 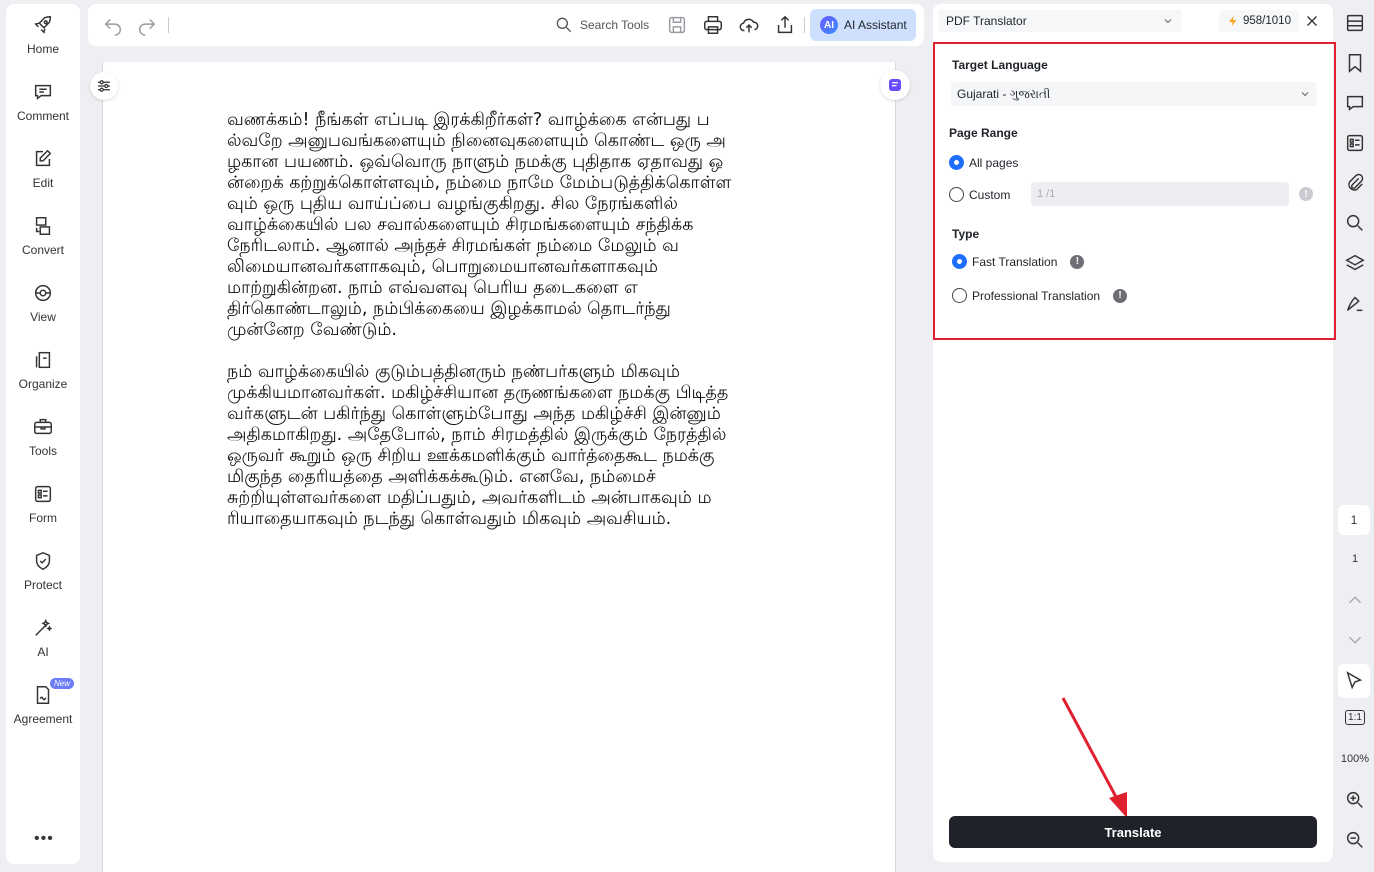 What do you see at coordinates (43, 250) in the screenshot?
I see `nav-convert-label: Convert` at bounding box center [43, 250].